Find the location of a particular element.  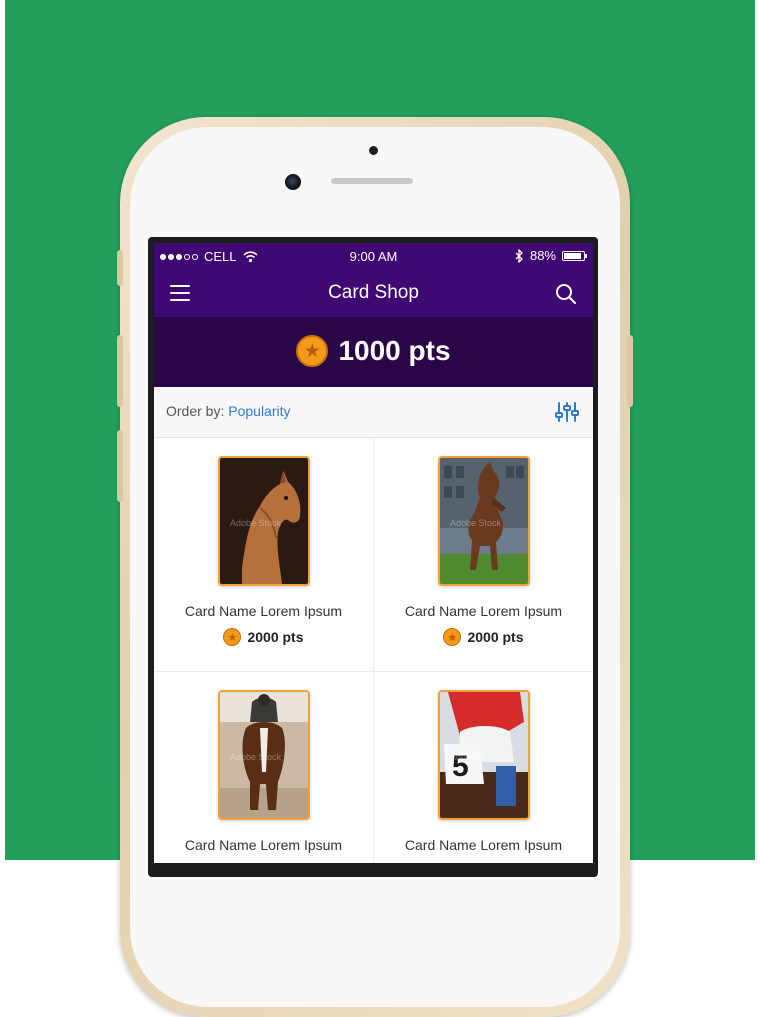

bluetooth-icon is located at coordinates (519, 255).